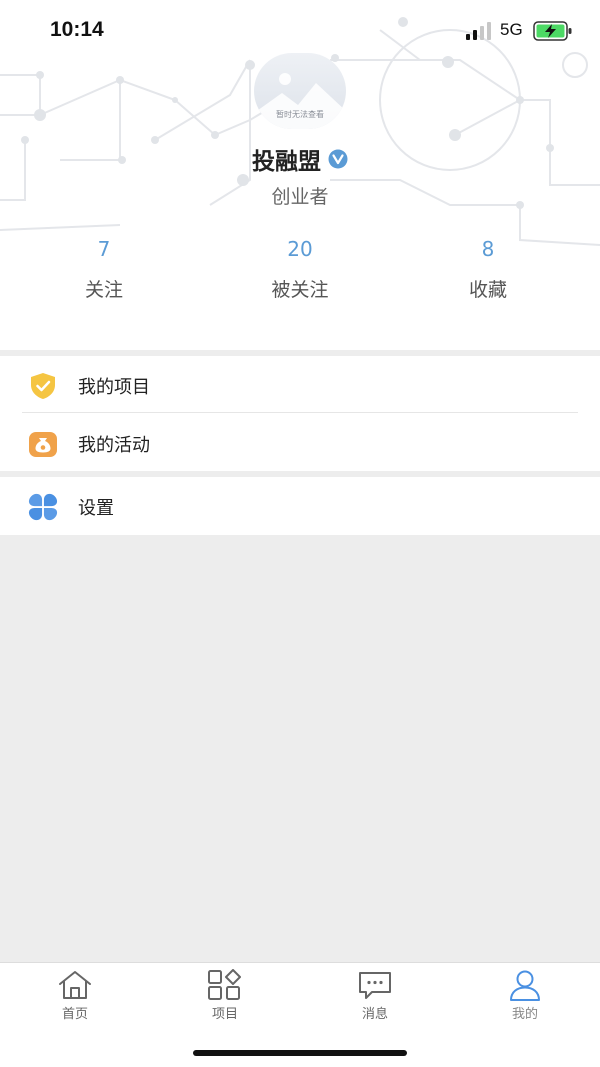 This screenshot has height=1067, width=600. What do you see at coordinates (338, 159) in the screenshot?
I see `verified-badge-icon` at bounding box center [338, 159].